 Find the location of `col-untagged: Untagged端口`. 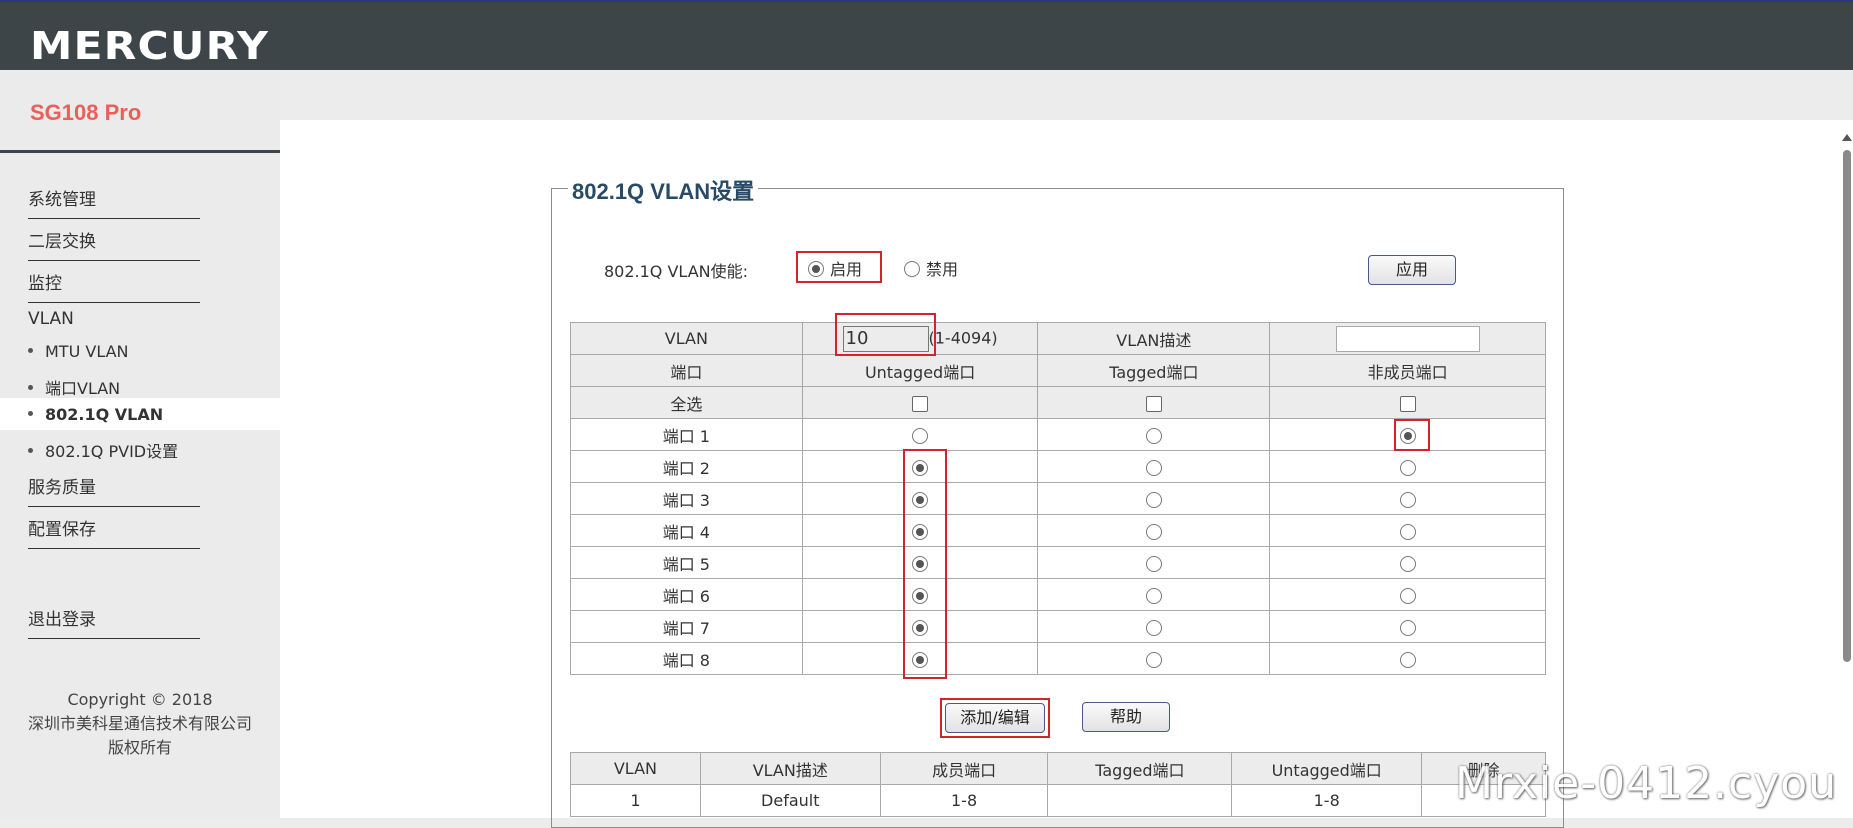

col-untagged: Untagged端口 is located at coordinates (1327, 768).